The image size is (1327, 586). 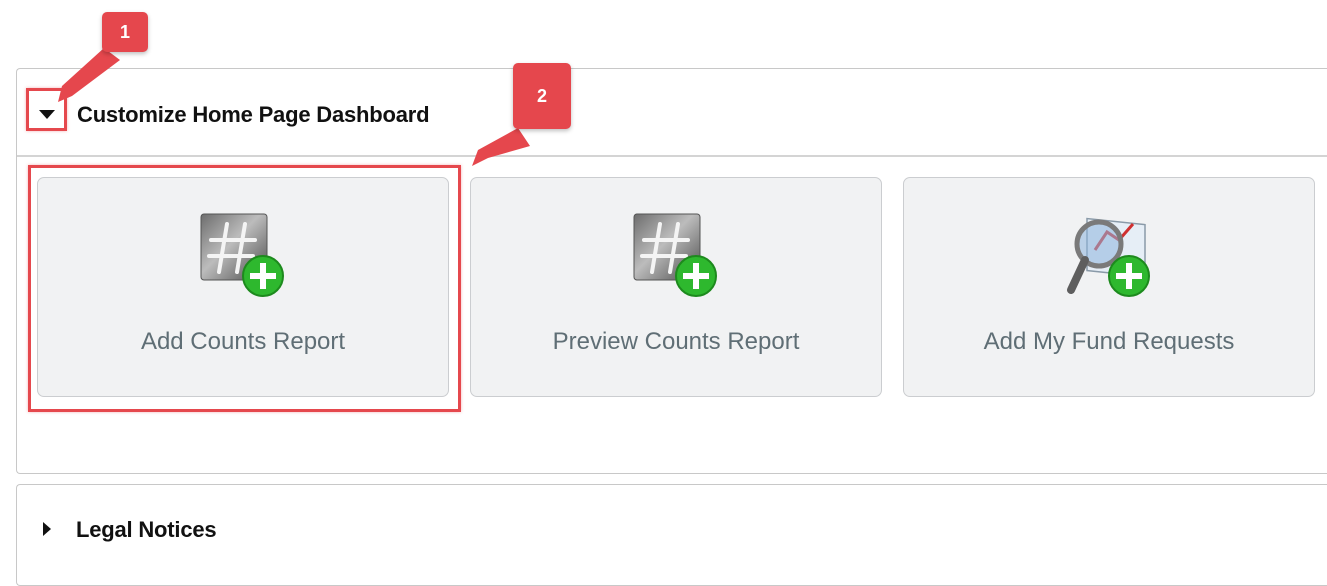 I want to click on tile-label: Add Counts Report, so click(x=243, y=341).